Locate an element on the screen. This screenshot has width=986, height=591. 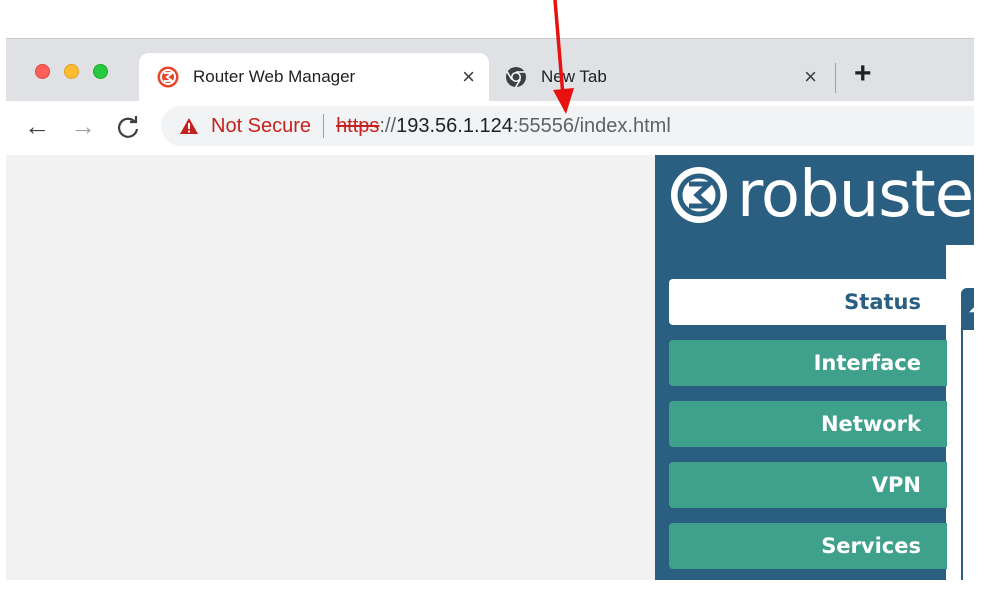
tab-new-tab: New Tab × is located at coordinates (666, 77).